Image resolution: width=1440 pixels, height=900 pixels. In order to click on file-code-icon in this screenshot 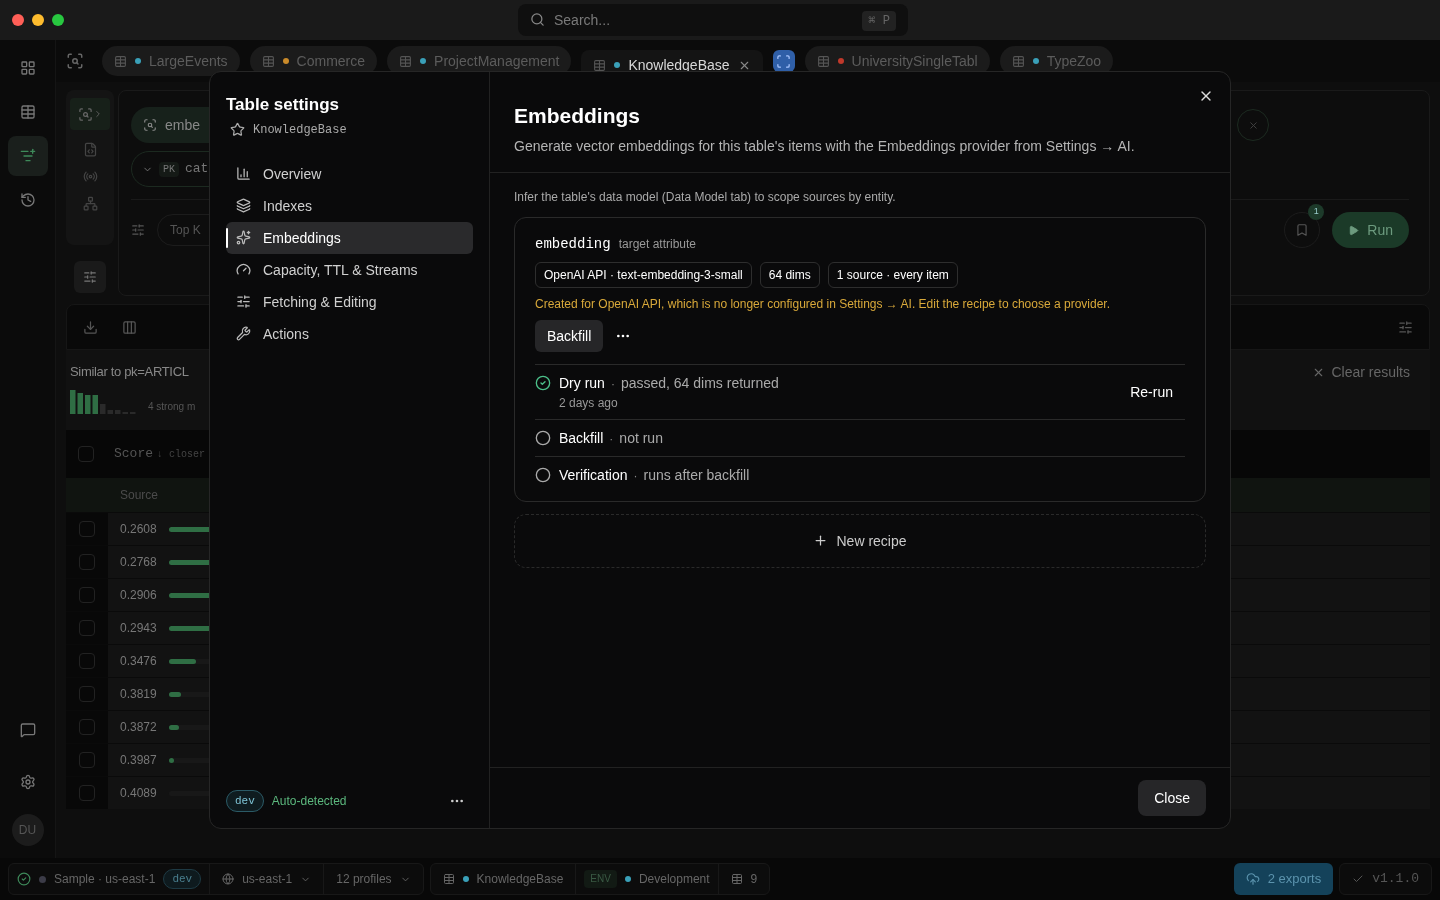, I will do `click(90, 149)`.